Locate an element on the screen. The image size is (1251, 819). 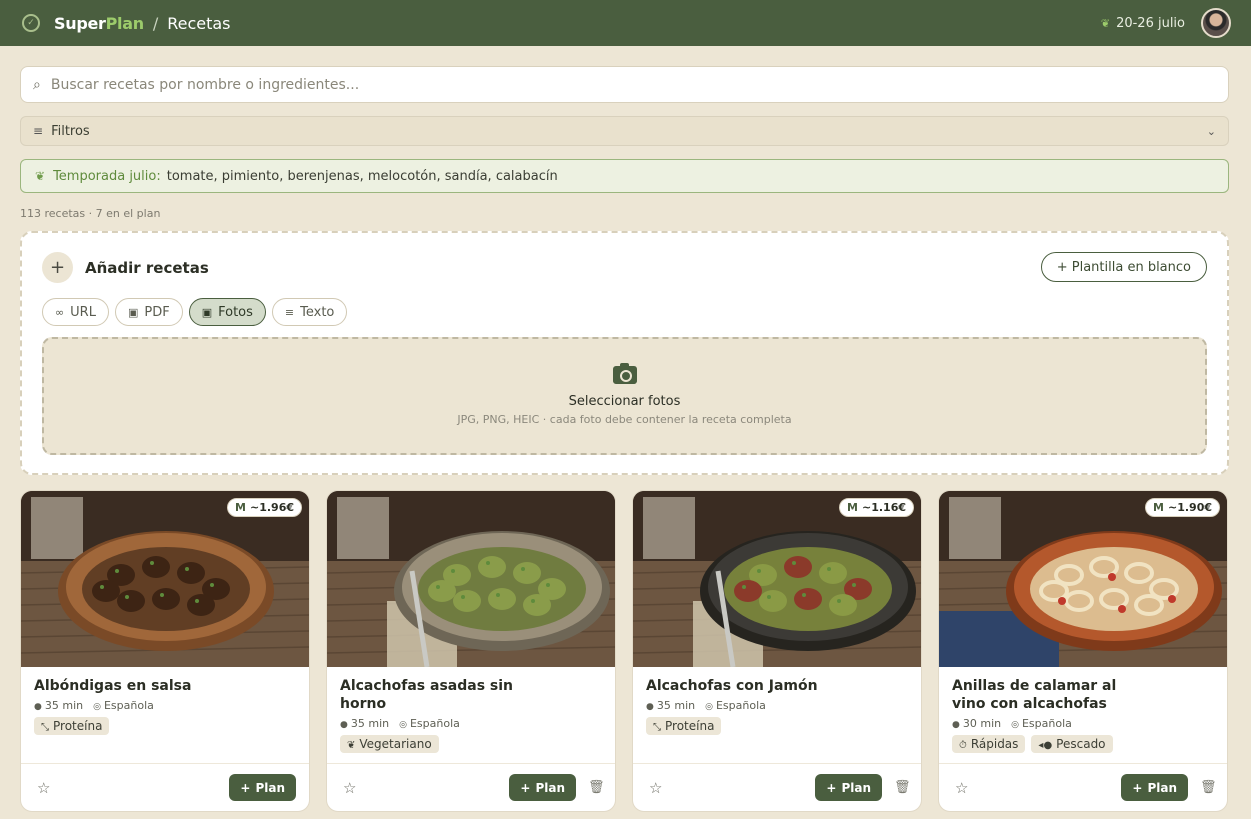
text-icon: ≡ is located at coordinates (289, 312).